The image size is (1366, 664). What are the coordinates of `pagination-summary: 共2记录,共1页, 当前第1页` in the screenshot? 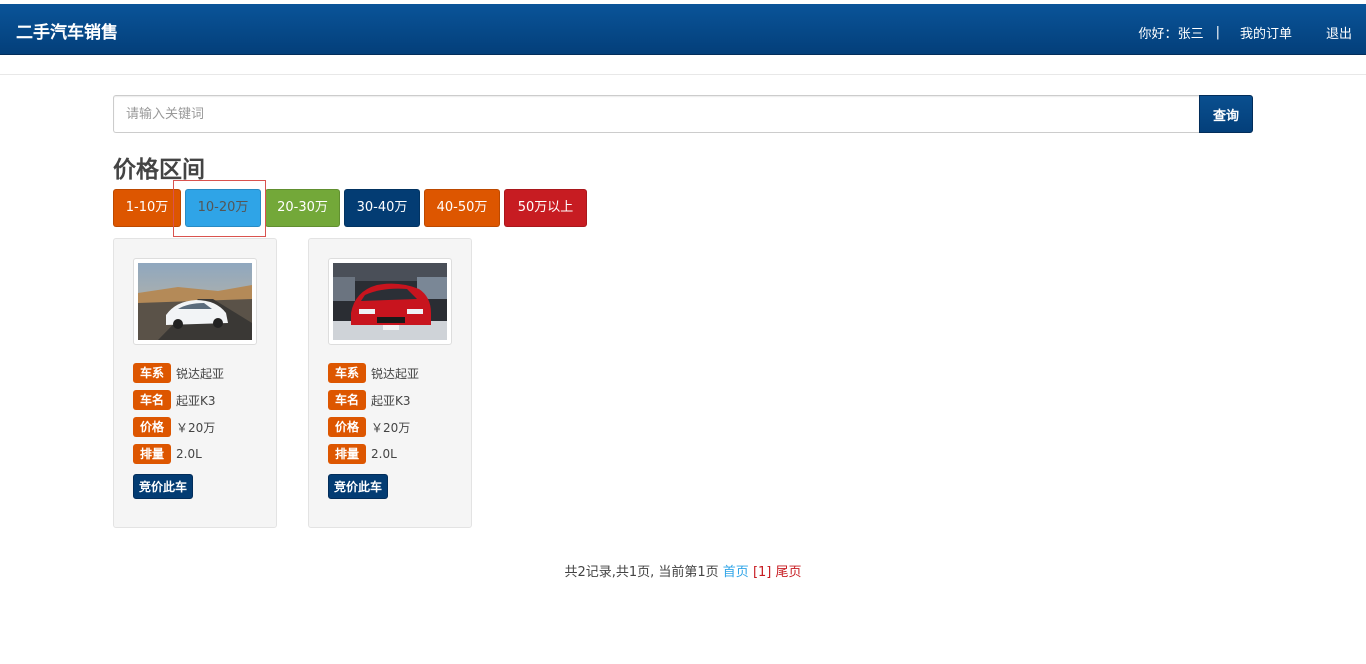 It's located at (643, 572).